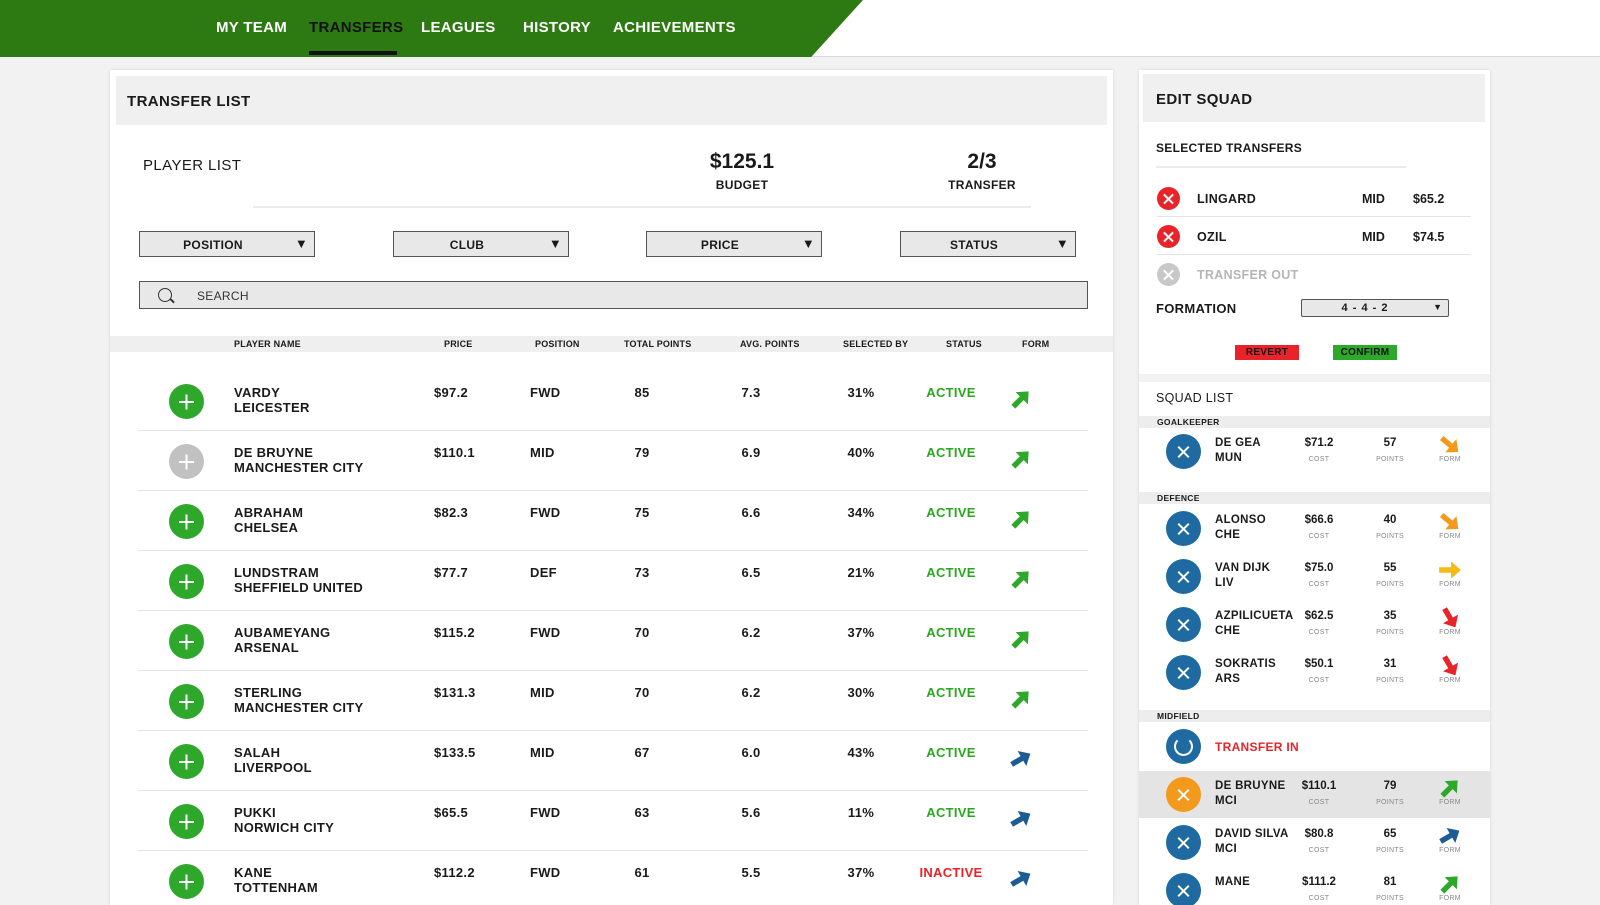  I want to click on squad-player-name: MANE, so click(1233, 882).